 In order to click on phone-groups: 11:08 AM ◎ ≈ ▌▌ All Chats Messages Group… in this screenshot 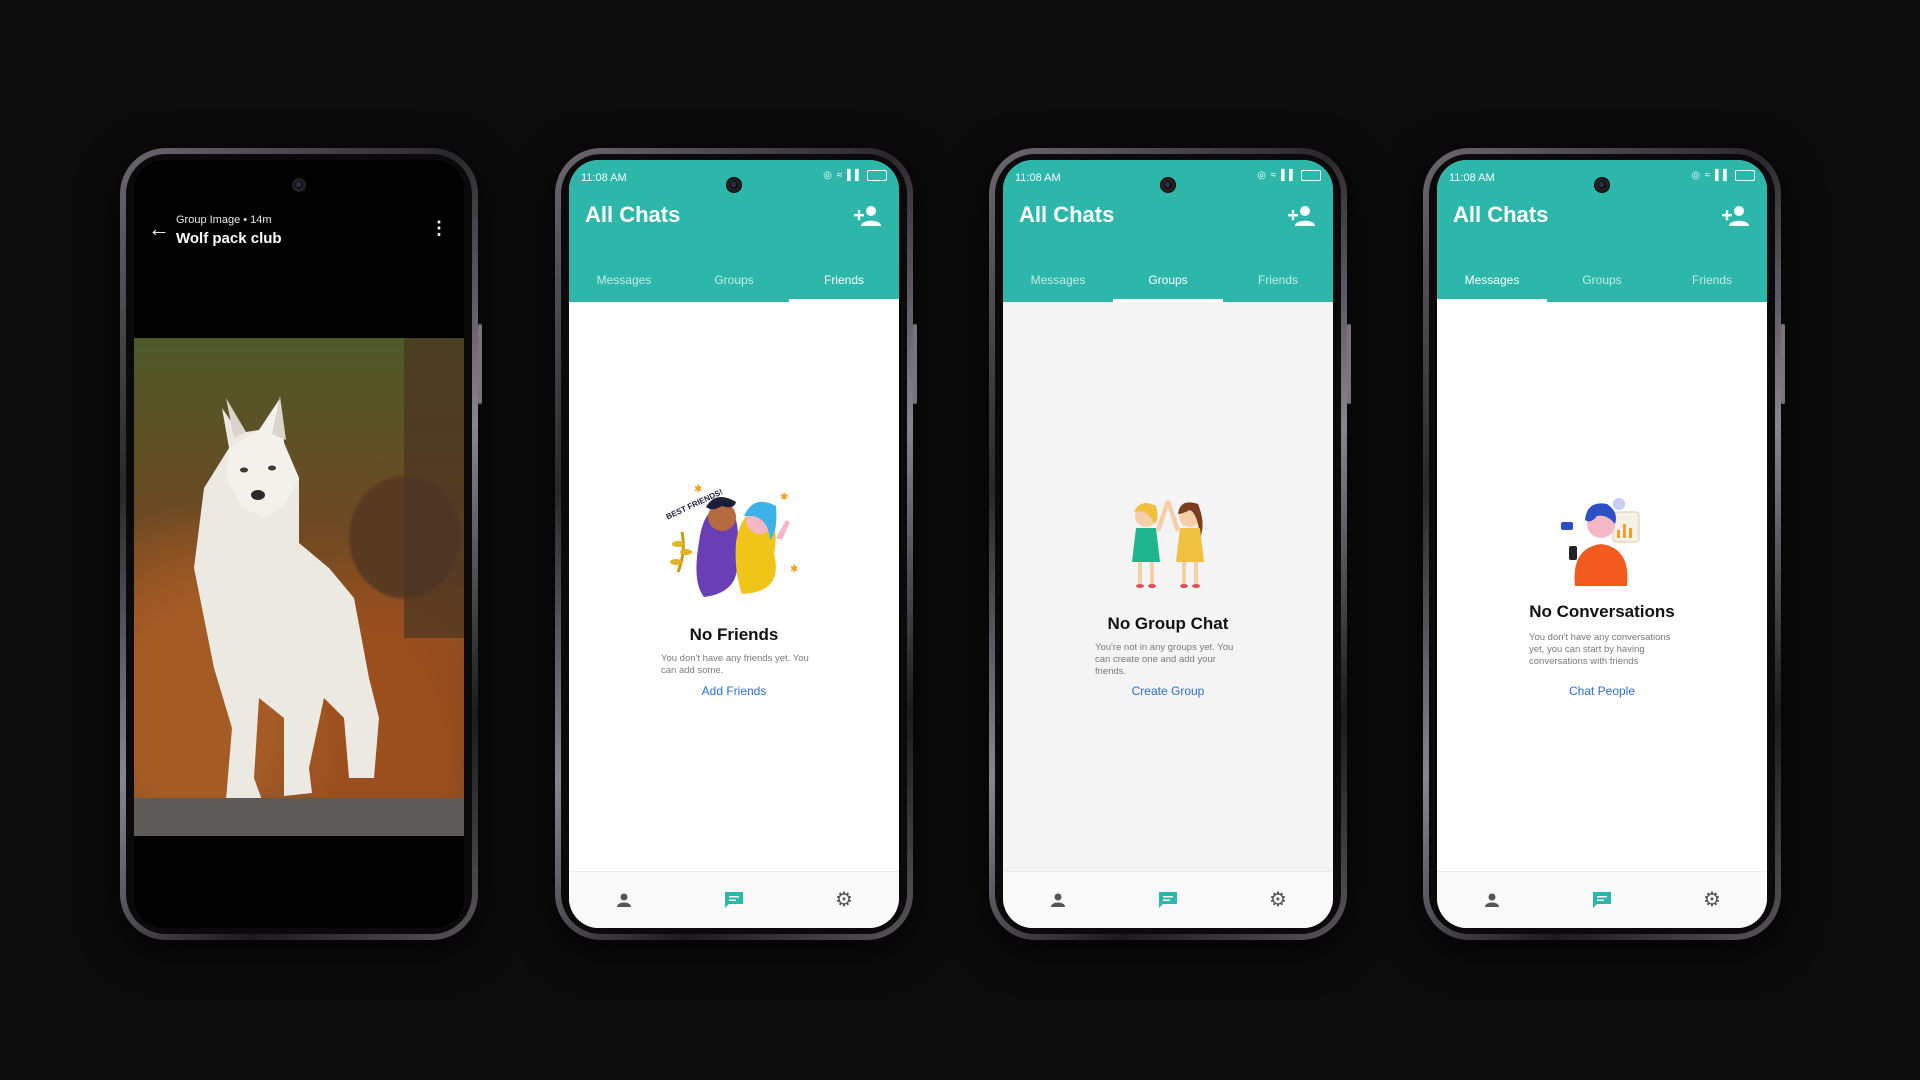, I will do `click(1170, 544)`.